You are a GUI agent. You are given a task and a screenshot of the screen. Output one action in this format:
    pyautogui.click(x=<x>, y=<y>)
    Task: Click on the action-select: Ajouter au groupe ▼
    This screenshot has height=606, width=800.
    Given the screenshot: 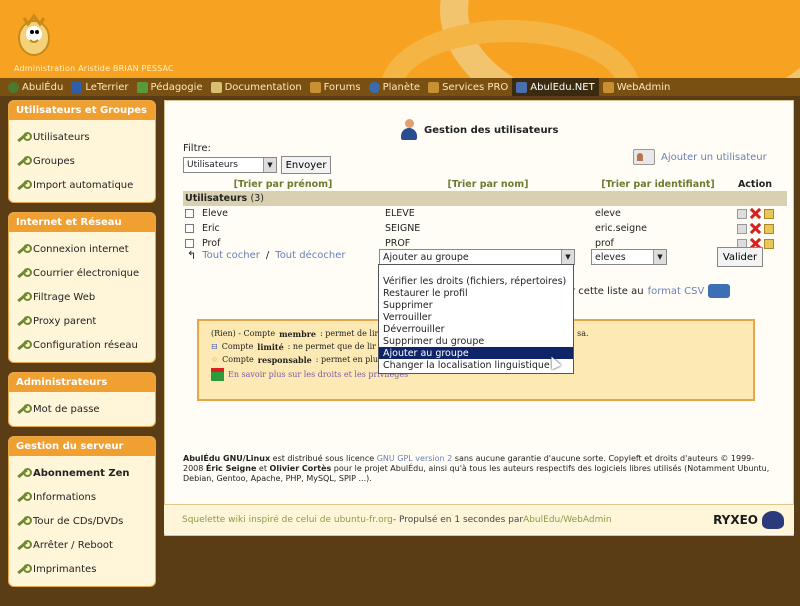 What is the action you would take?
    pyautogui.click(x=477, y=257)
    